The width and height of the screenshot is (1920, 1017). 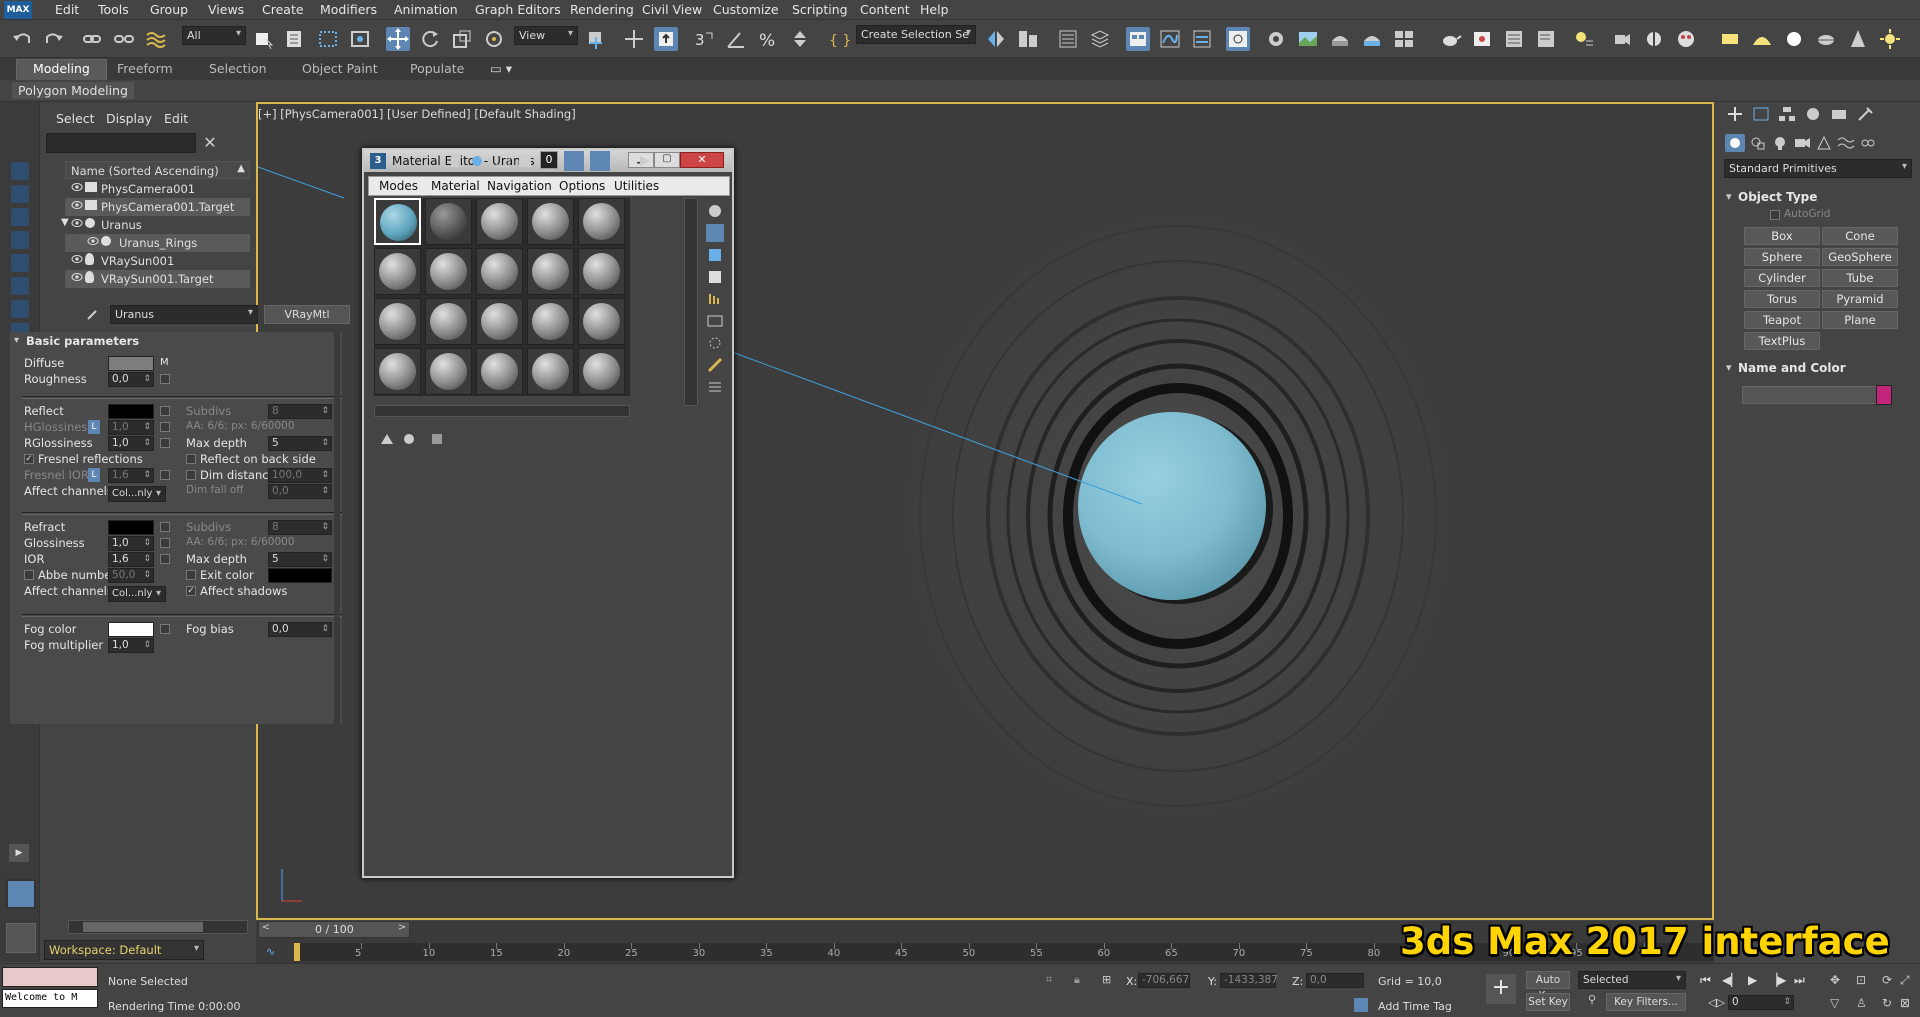 What do you see at coordinates (1782, 278) in the screenshot?
I see `cylinder-button: Cylinder` at bounding box center [1782, 278].